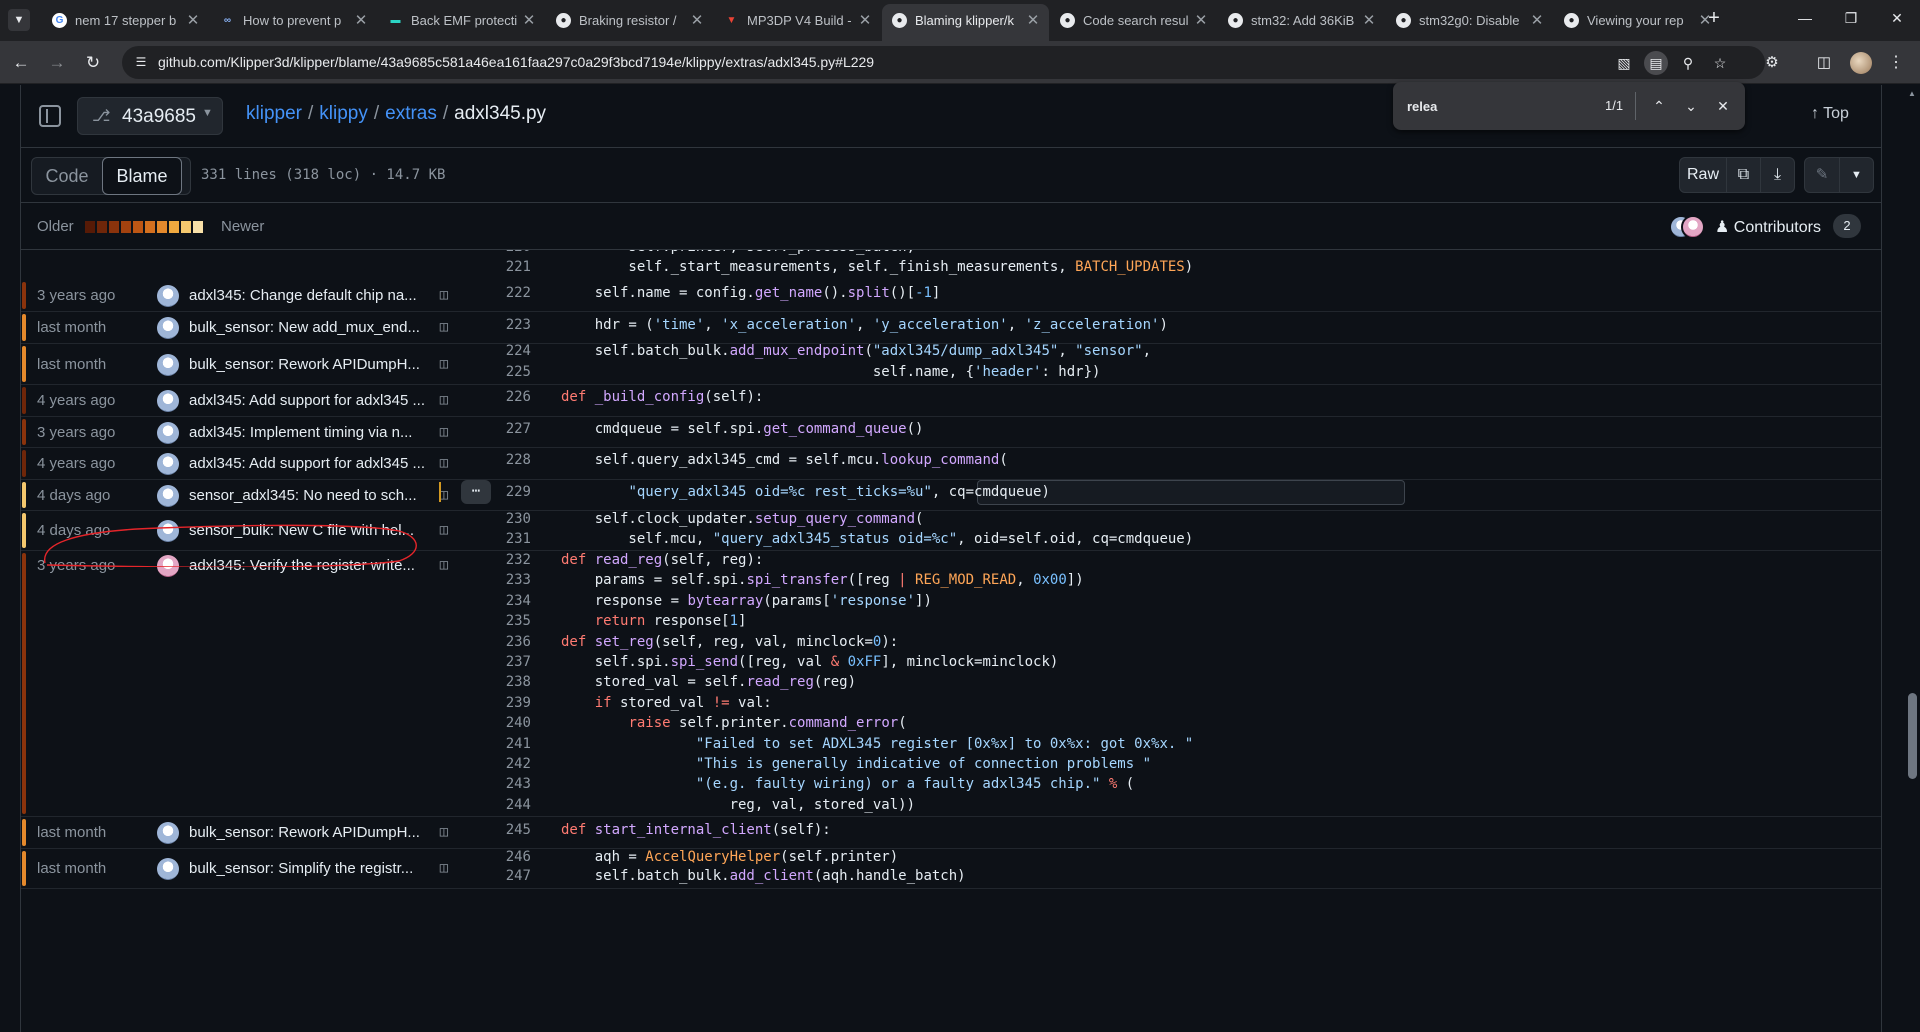 This screenshot has height=1032, width=1920. Describe the element at coordinates (496, 876) in the screenshot. I see `line-number: 247` at that location.